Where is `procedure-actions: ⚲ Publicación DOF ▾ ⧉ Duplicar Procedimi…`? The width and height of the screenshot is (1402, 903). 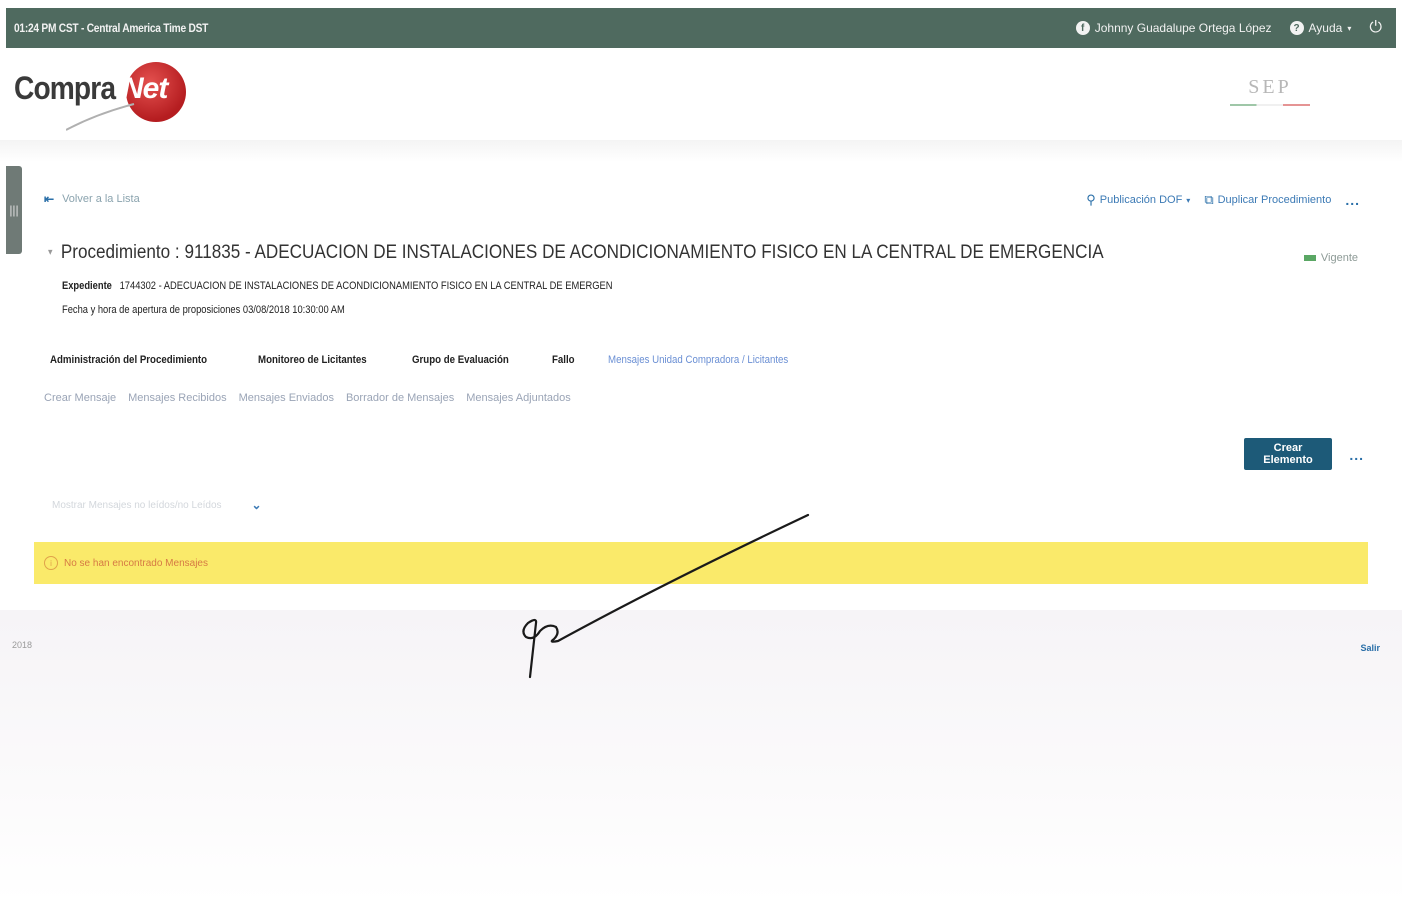 procedure-actions: ⚲ Publicación DOF ▾ ⧉ Duplicar Procedimi… is located at coordinates (1223, 200).